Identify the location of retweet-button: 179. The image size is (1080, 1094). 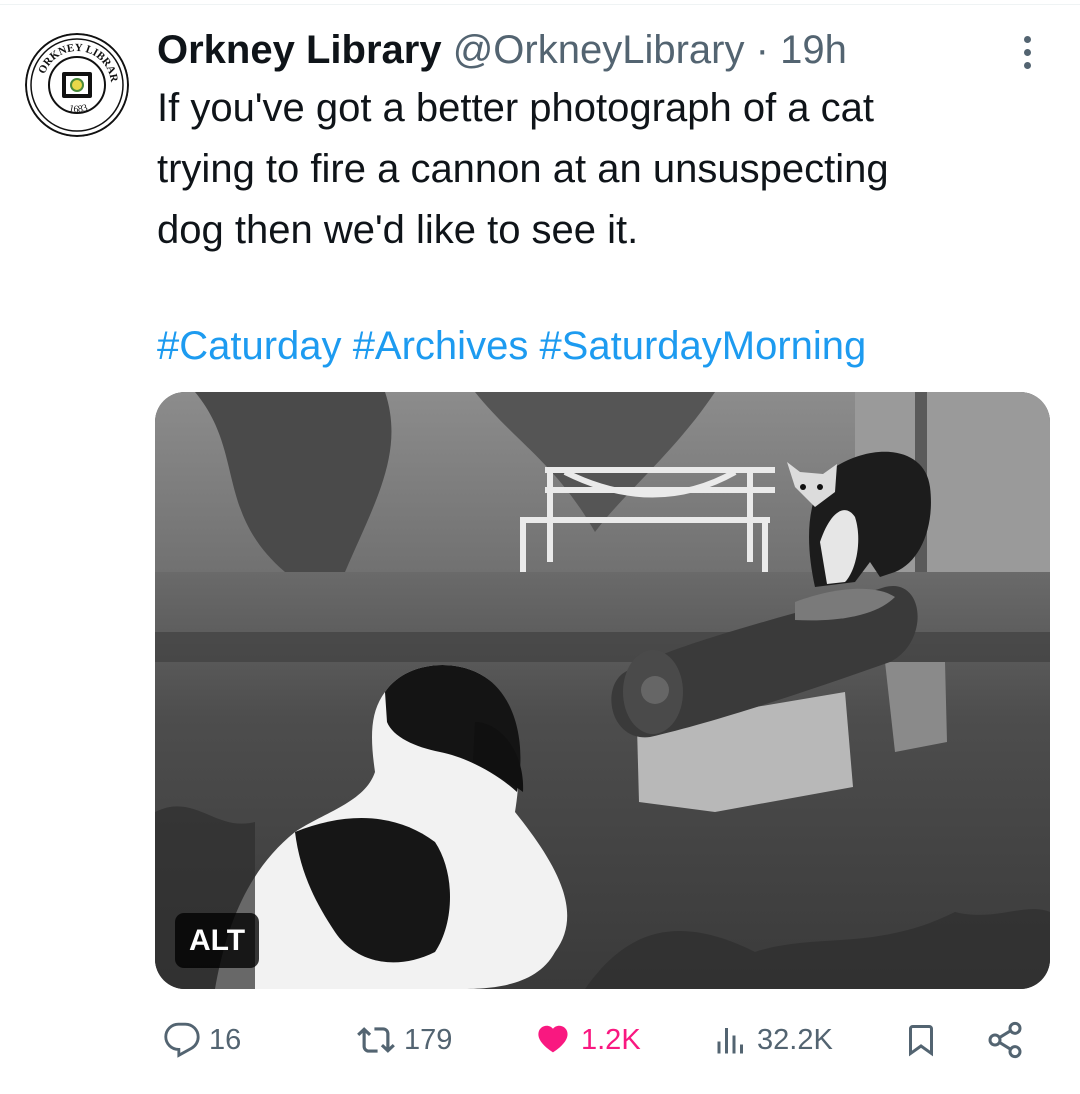
(404, 1040).